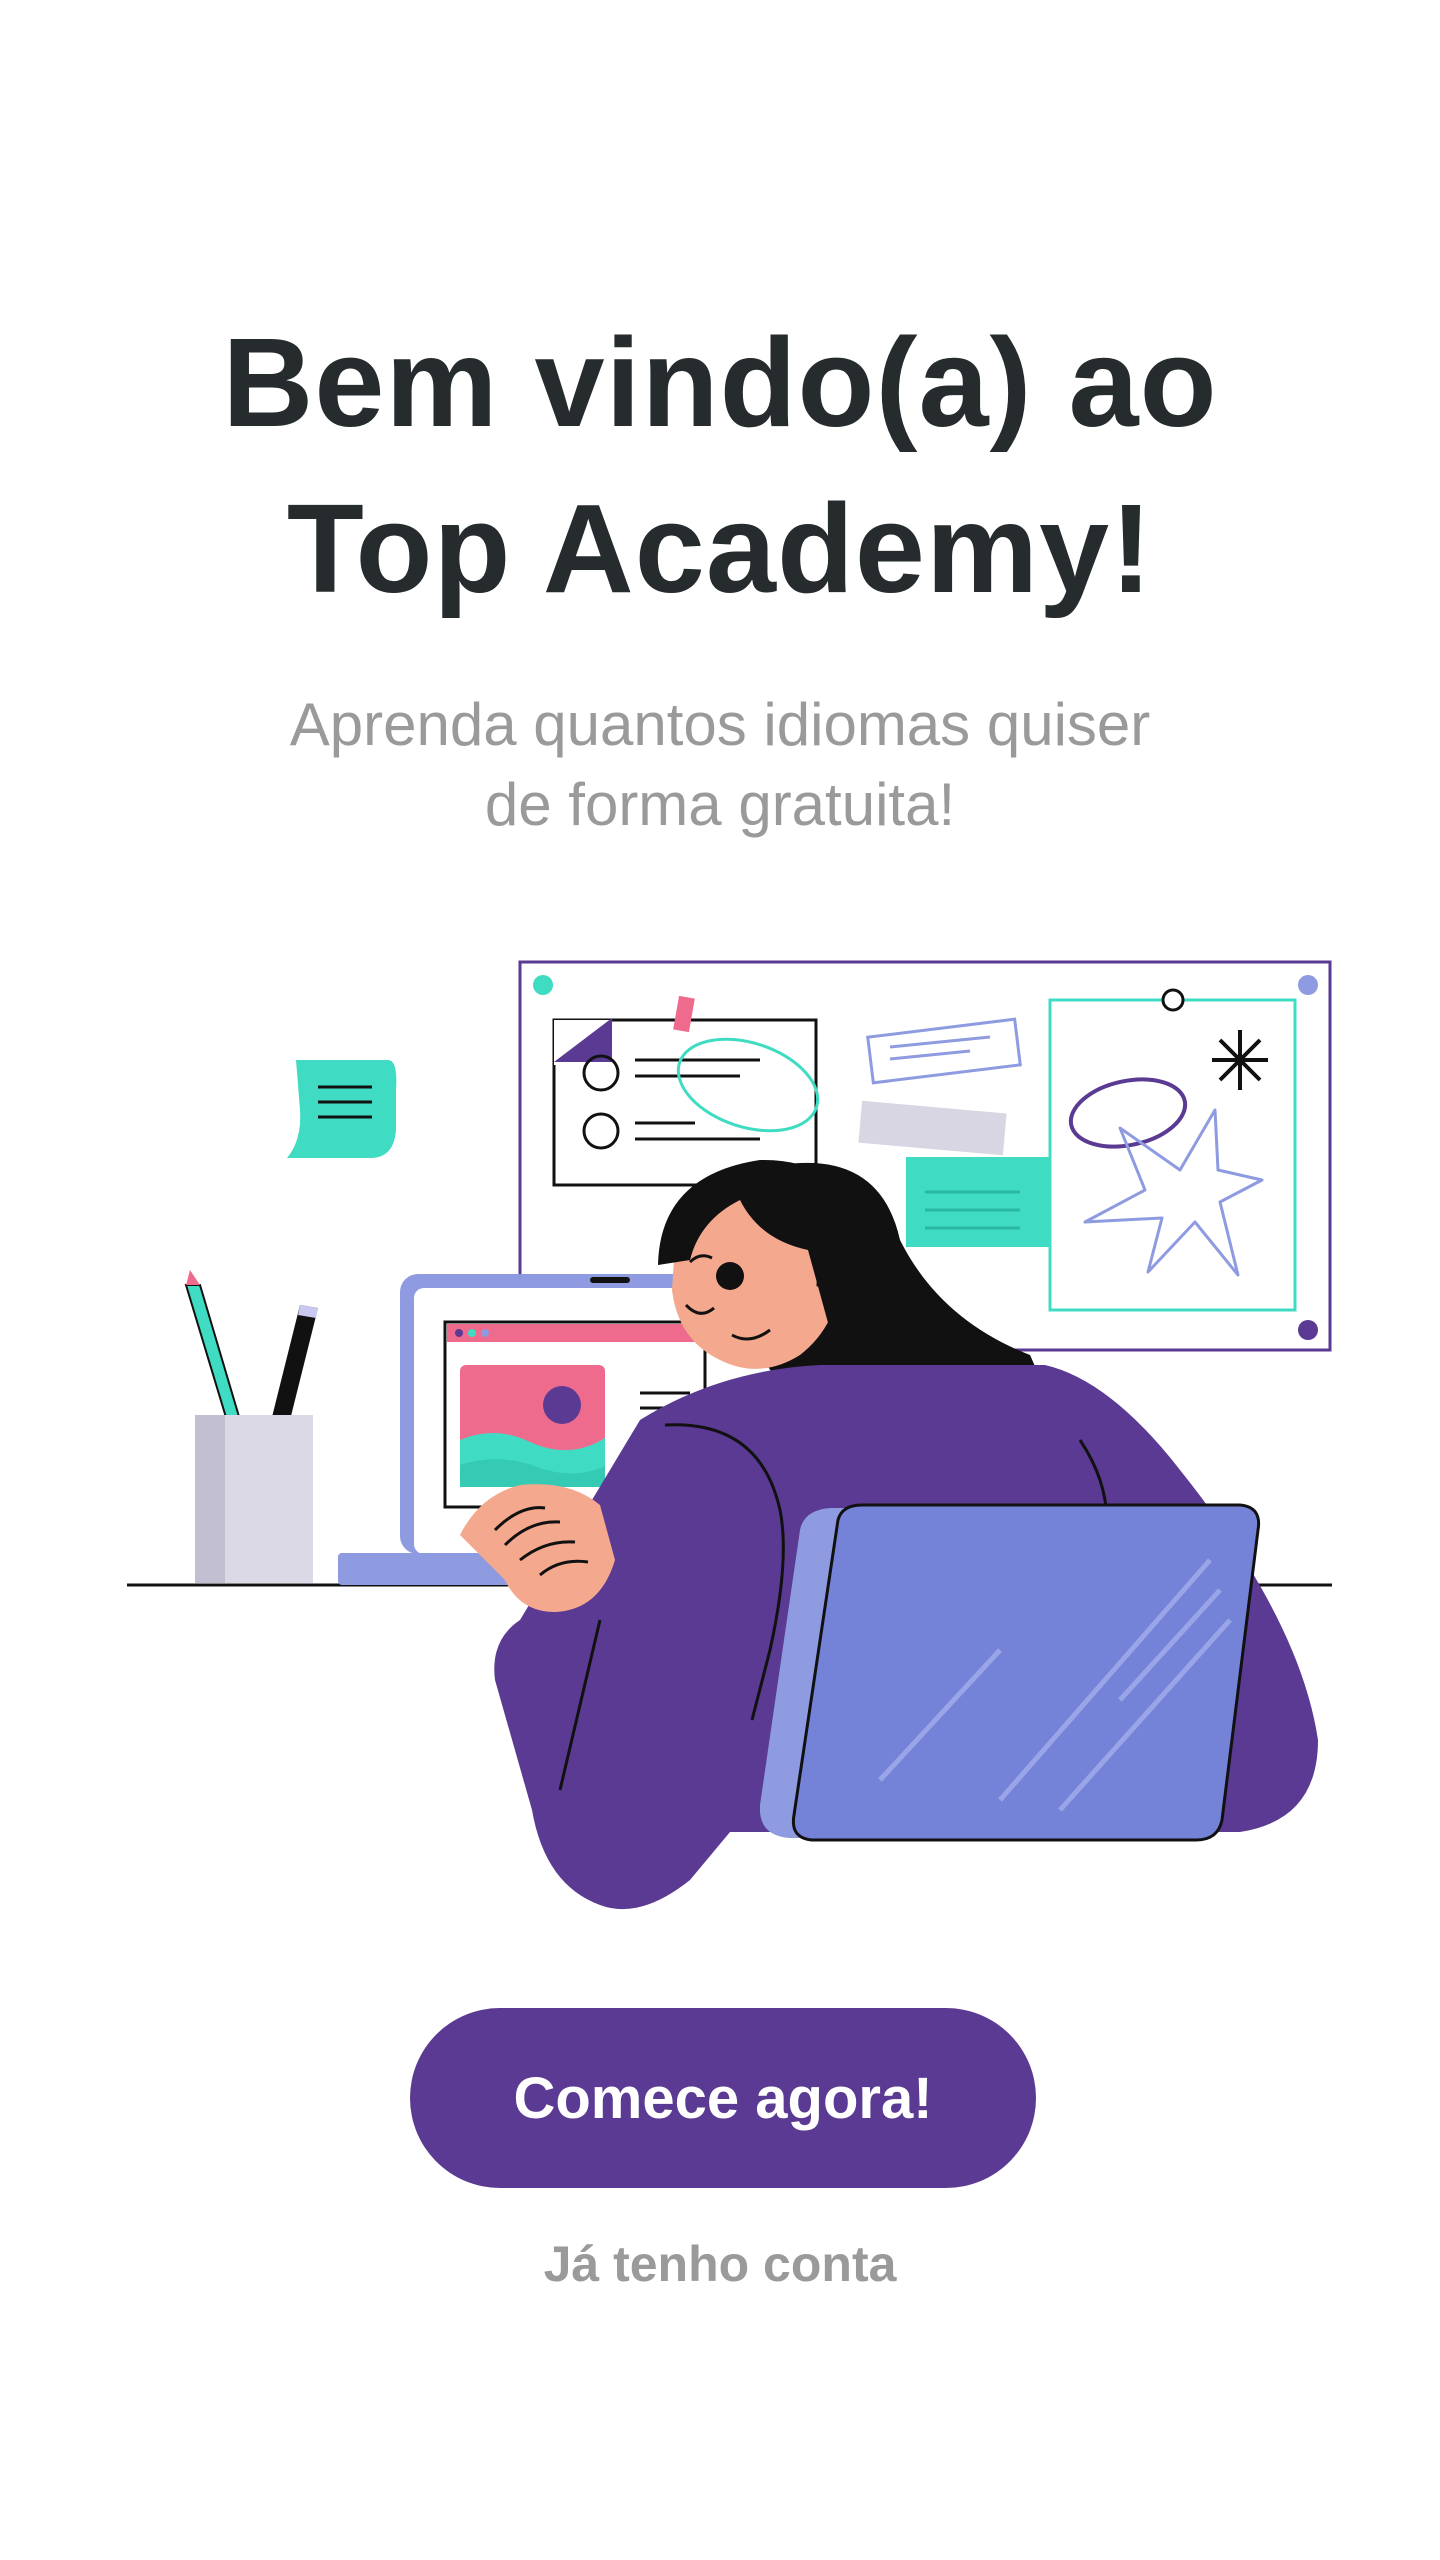 The width and height of the screenshot is (1440, 2560). What do you see at coordinates (342, 1109) in the screenshot?
I see `sticky-note` at bounding box center [342, 1109].